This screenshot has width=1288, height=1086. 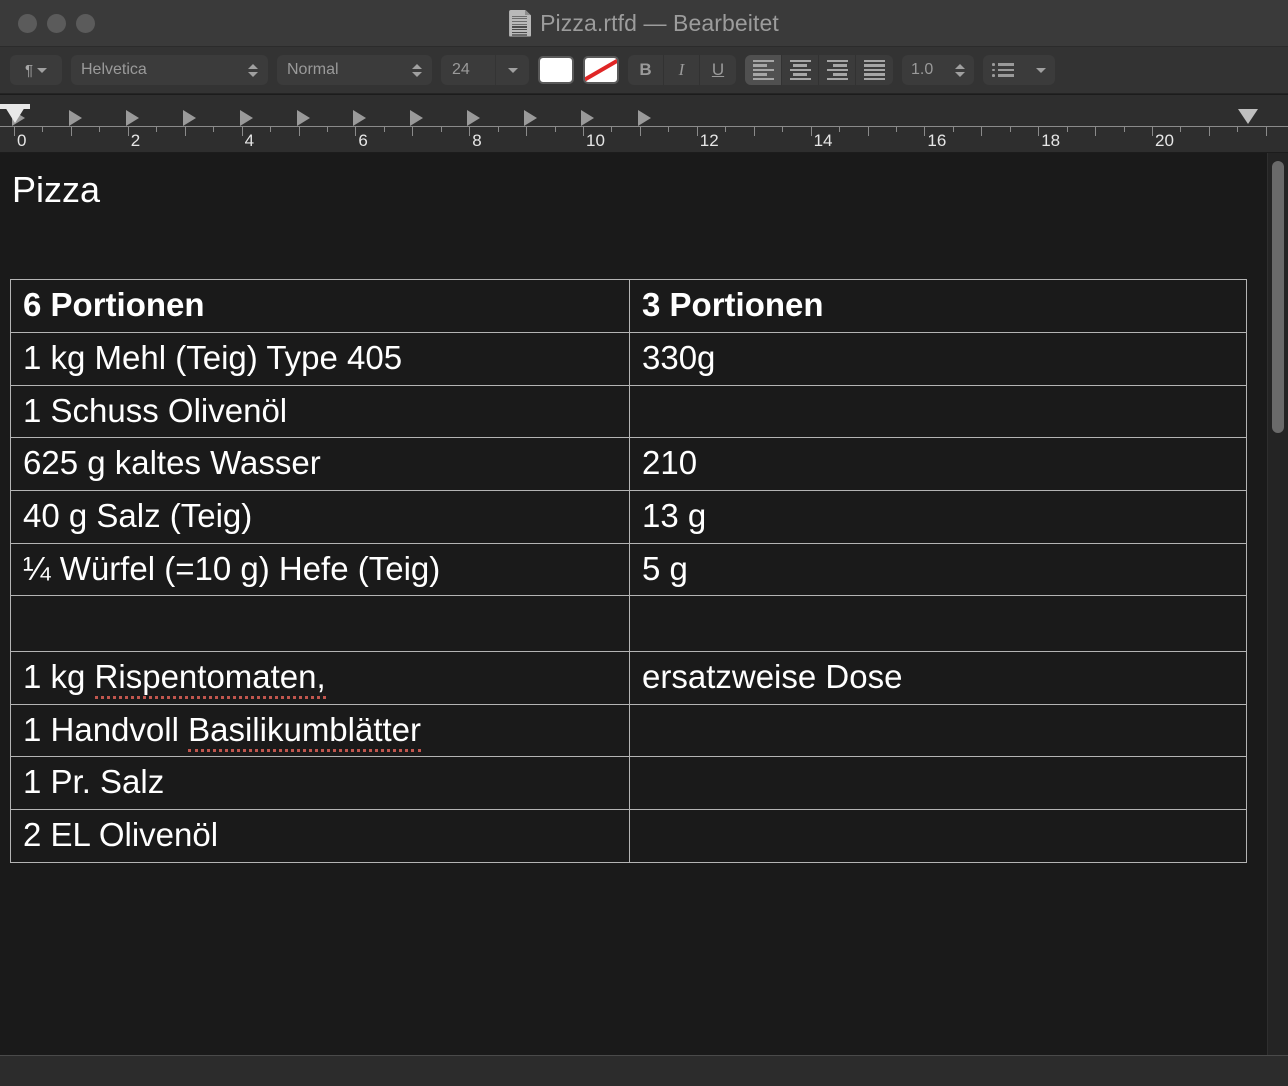 I want to click on table-row, so click(x=628, y=624).